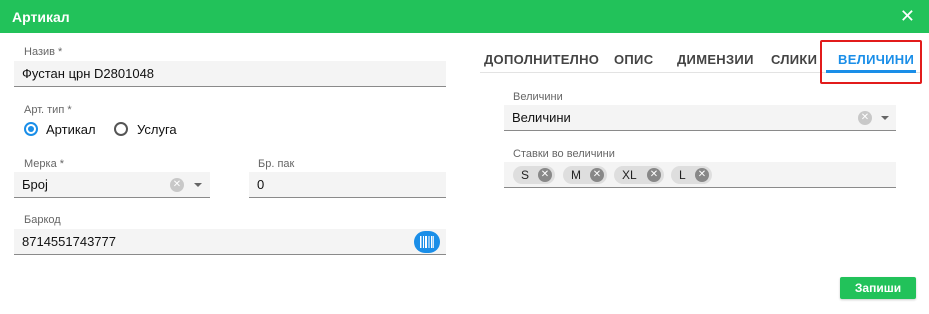  Describe the element at coordinates (871, 62) in the screenshot. I see `tab-highlight-box` at that location.